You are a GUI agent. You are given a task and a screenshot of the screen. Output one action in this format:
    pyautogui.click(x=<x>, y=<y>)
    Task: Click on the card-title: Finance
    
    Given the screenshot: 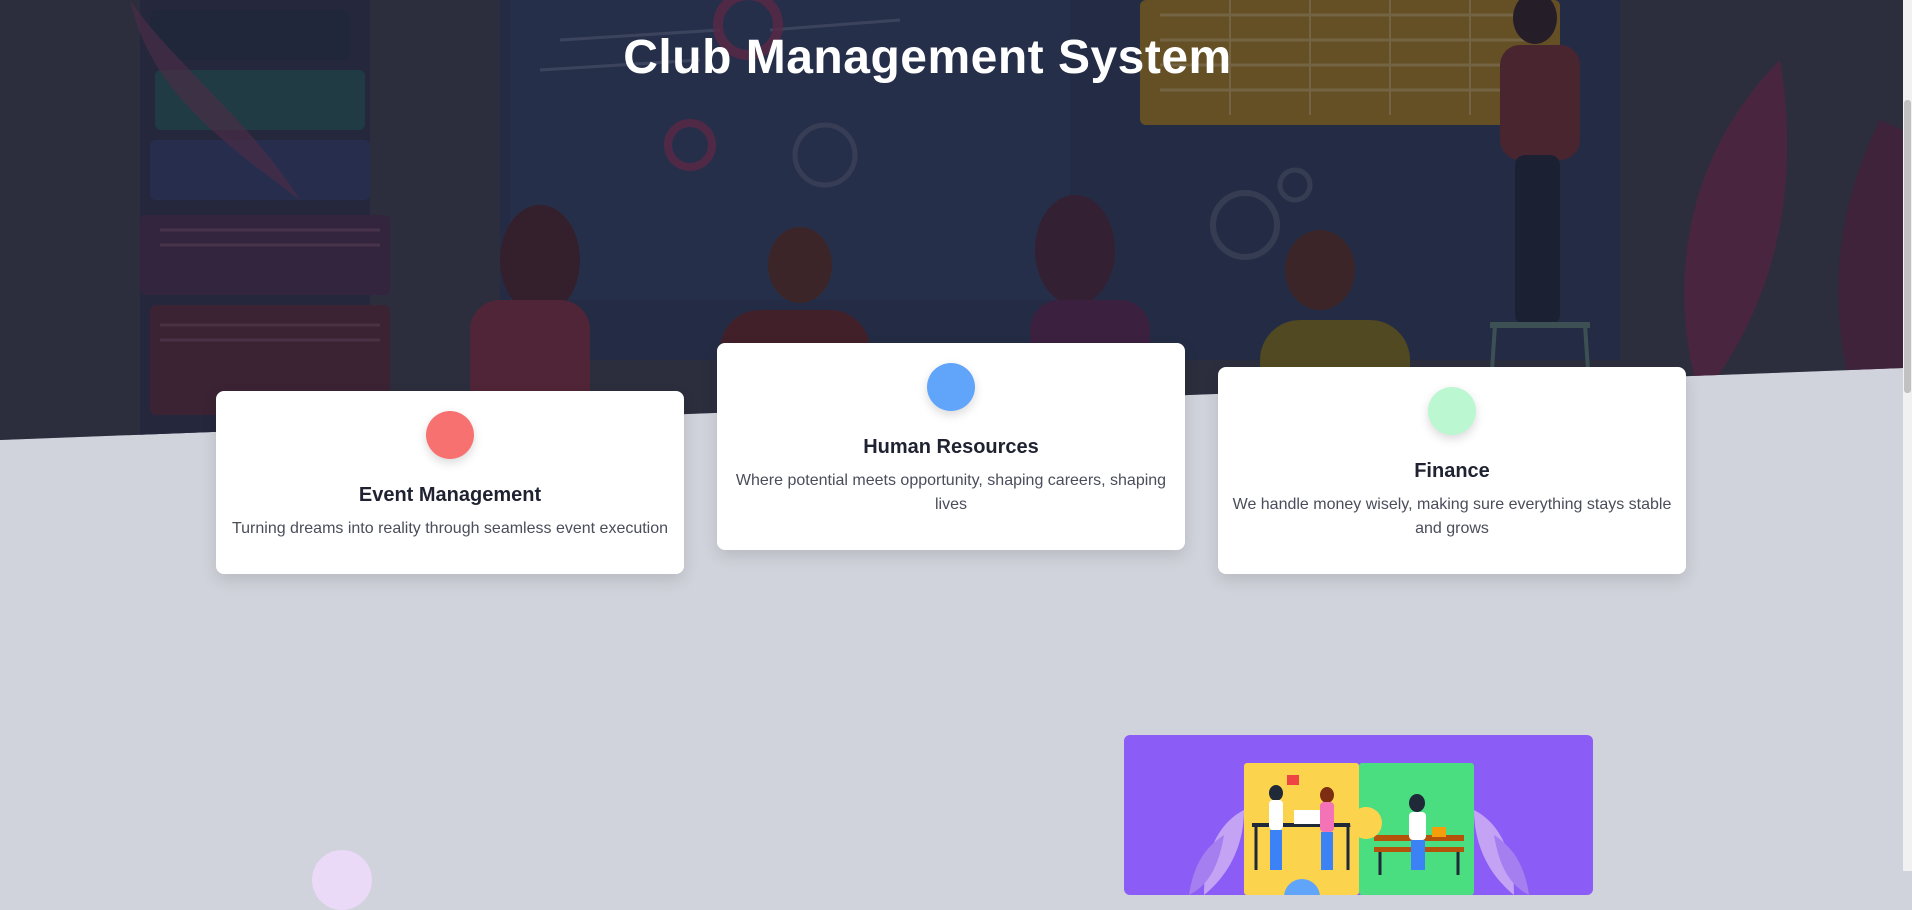 What is the action you would take?
    pyautogui.click(x=1452, y=471)
    